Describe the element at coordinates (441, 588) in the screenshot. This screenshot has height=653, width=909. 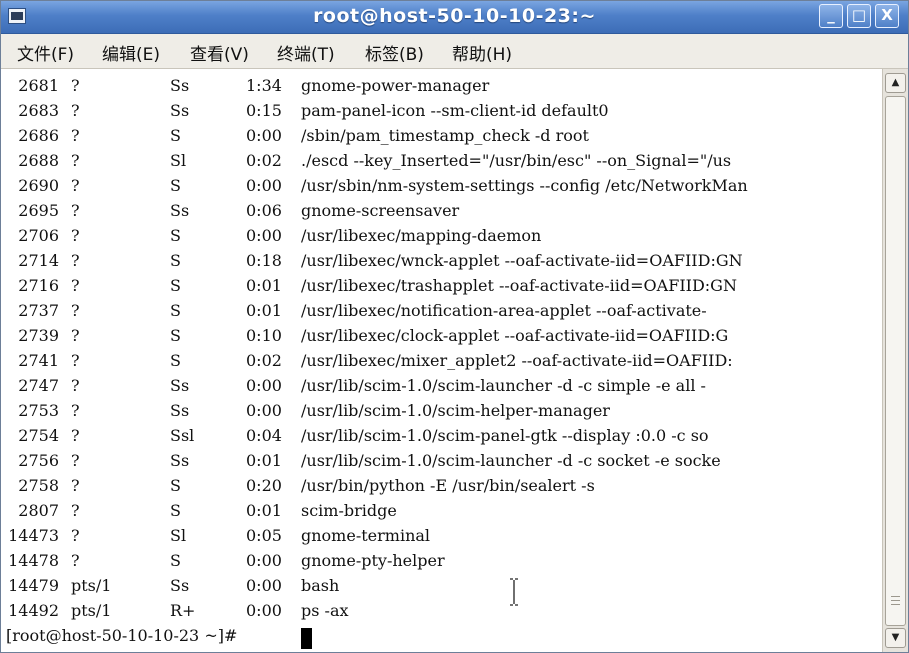
I see `process-row: 14479 pts/1 Ss 0:00 bash` at that location.